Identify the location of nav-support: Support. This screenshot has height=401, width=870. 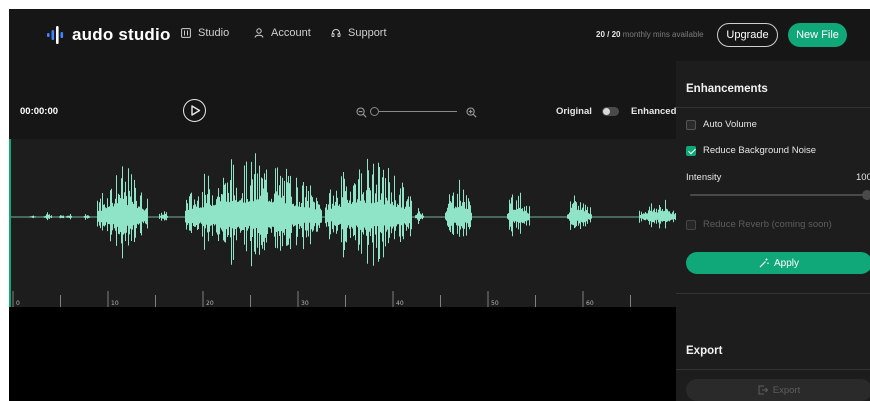
(359, 33).